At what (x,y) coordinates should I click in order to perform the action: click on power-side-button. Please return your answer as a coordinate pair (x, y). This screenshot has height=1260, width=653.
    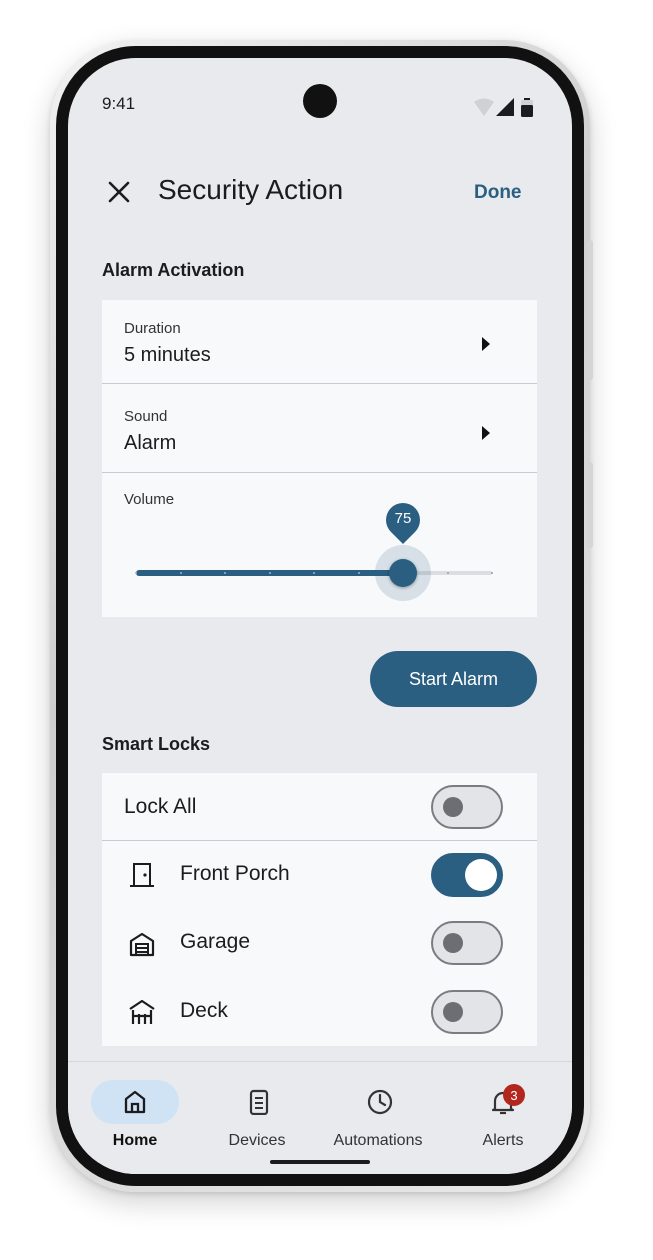
    Looking at the image, I should click on (590, 505).